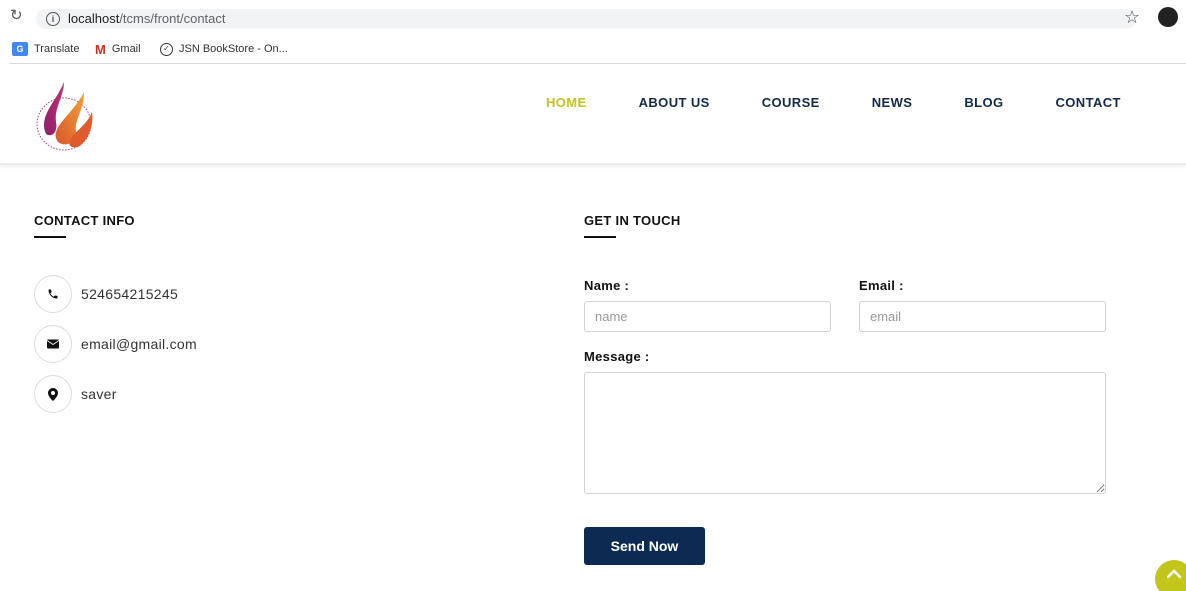 This screenshot has width=1186, height=591. I want to click on url-text: localhost/tcms/front/contact, so click(147, 18).